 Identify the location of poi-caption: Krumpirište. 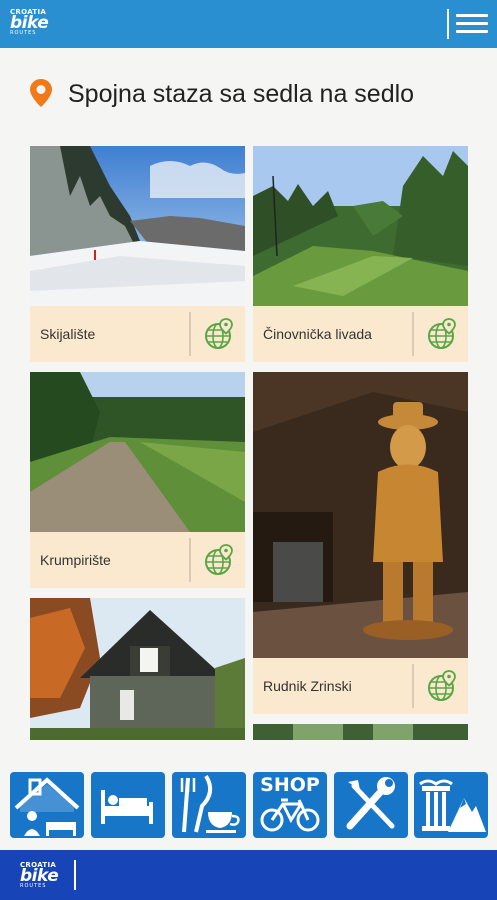
(75, 560).